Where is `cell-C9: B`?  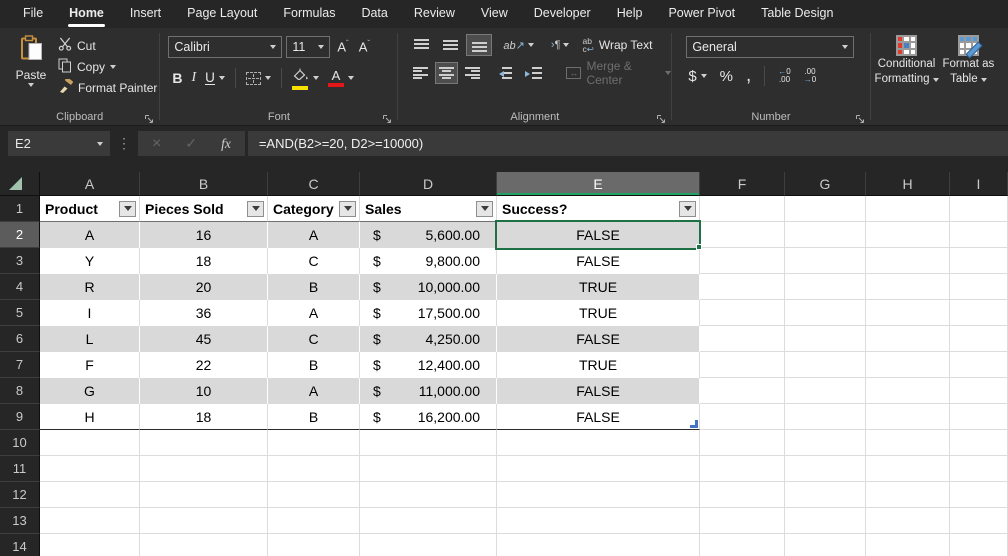 cell-C9: B is located at coordinates (314, 417).